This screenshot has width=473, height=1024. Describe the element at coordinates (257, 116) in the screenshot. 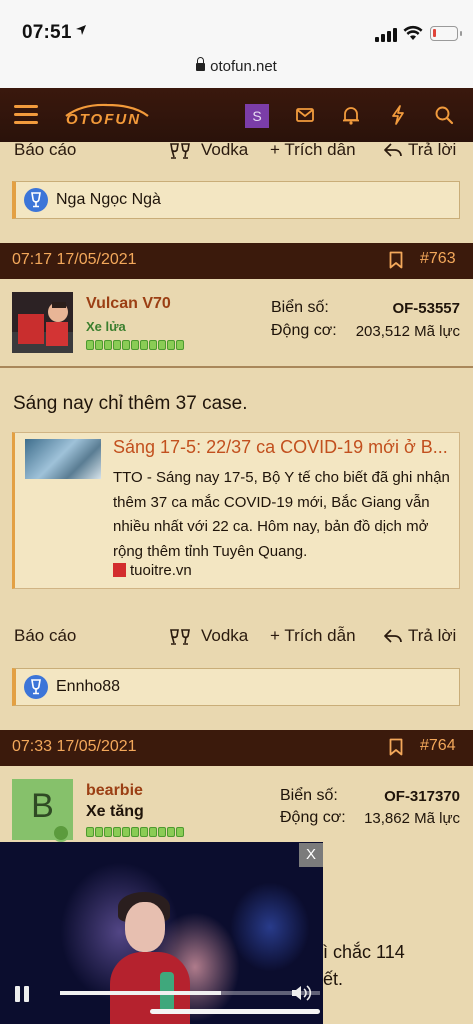

I see `styles-badge: S` at that location.